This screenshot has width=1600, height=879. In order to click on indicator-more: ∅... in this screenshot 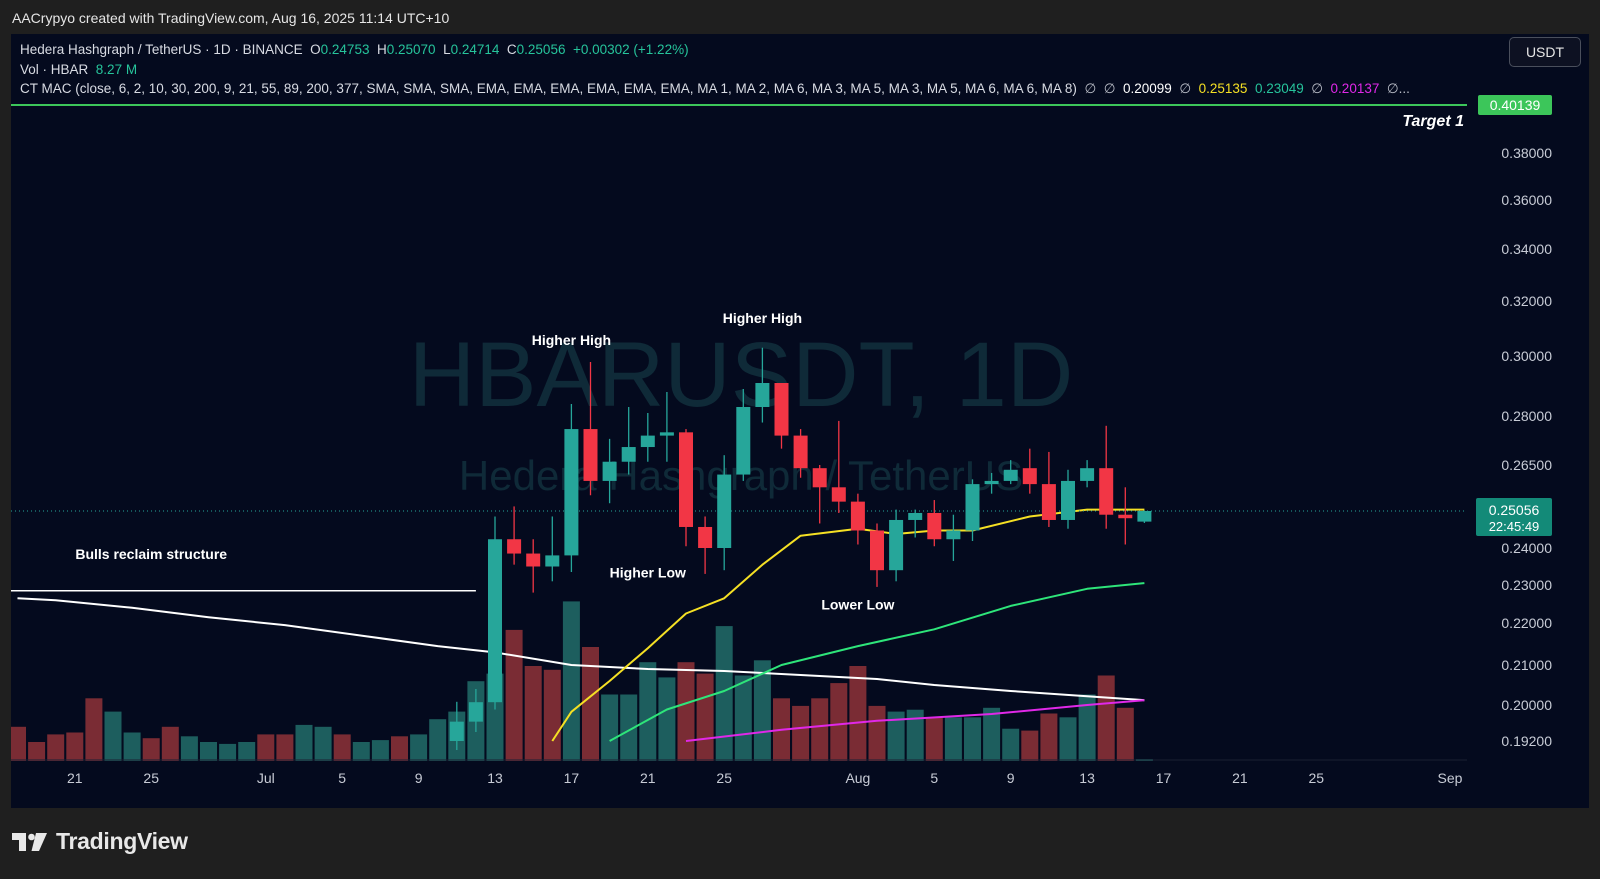, I will do `click(1398, 88)`.